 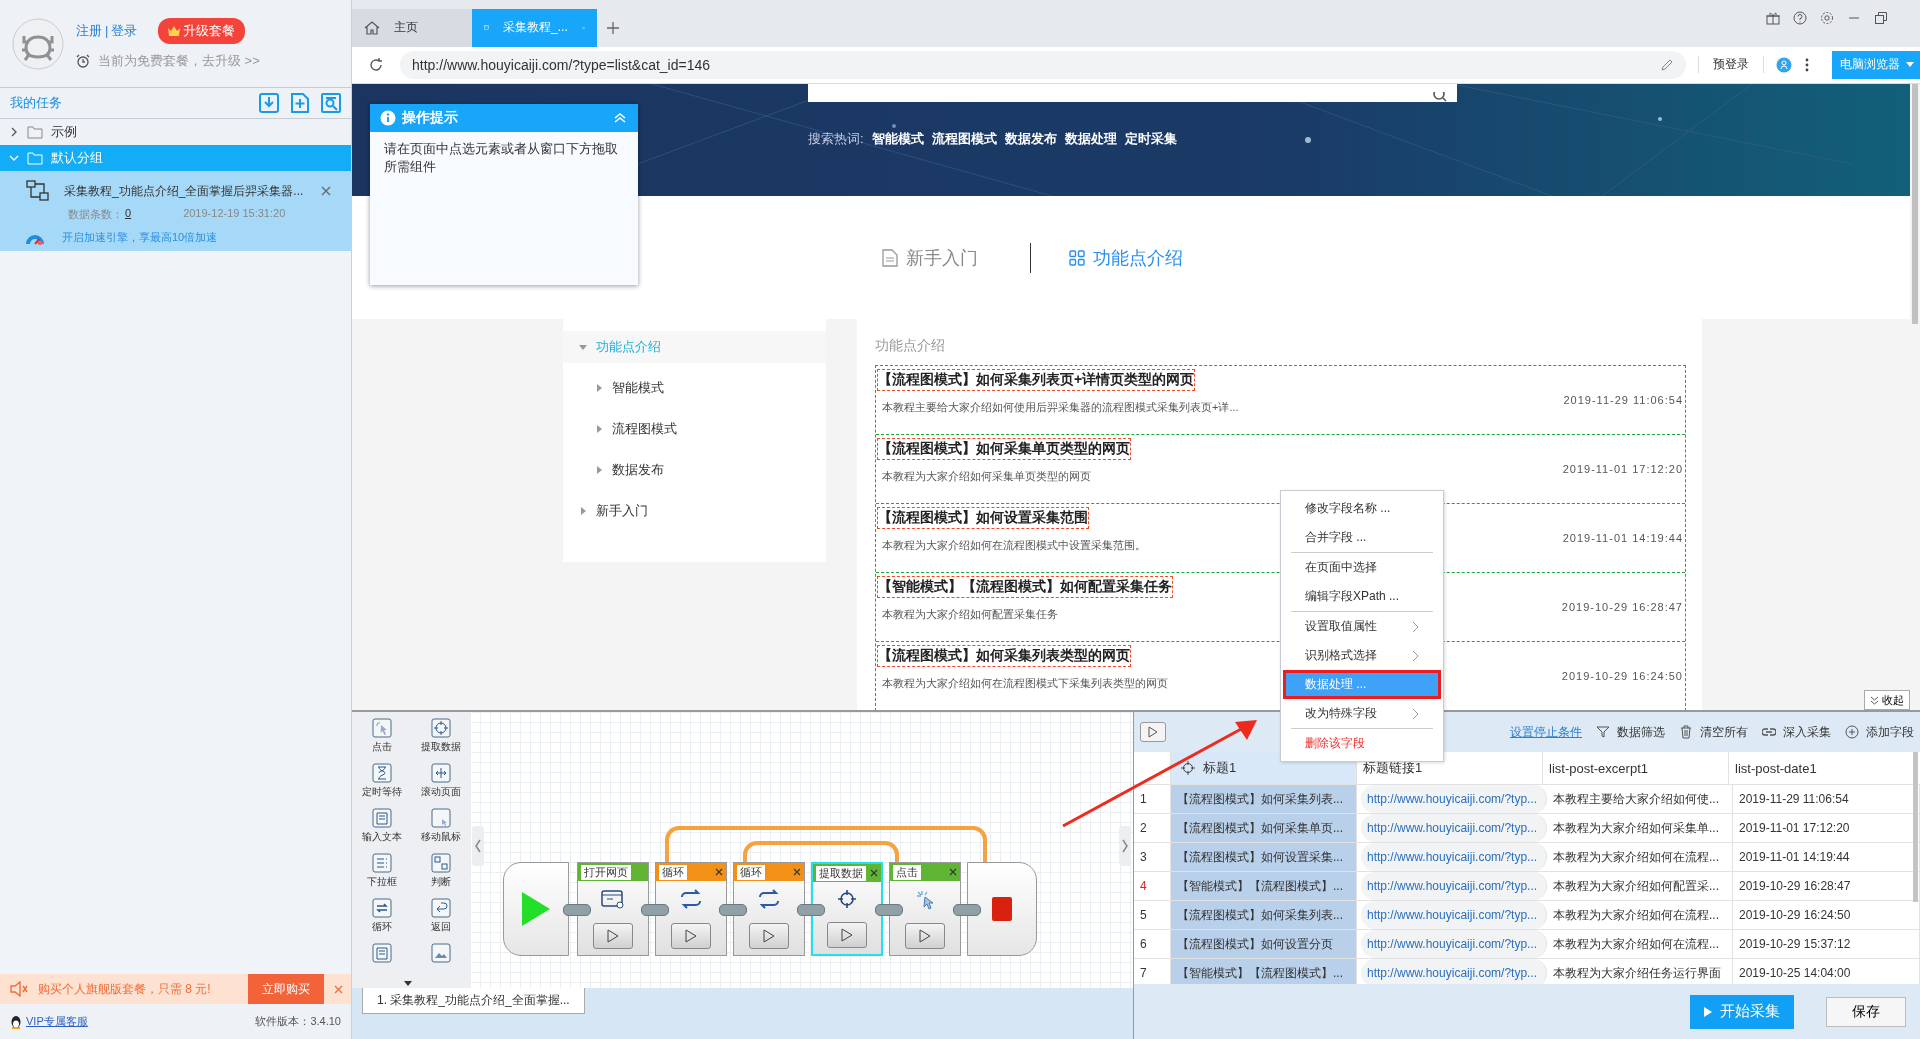 What do you see at coordinates (478, 846) in the screenshot?
I see `chevron-left-icon` at bounding box center [478, 846].